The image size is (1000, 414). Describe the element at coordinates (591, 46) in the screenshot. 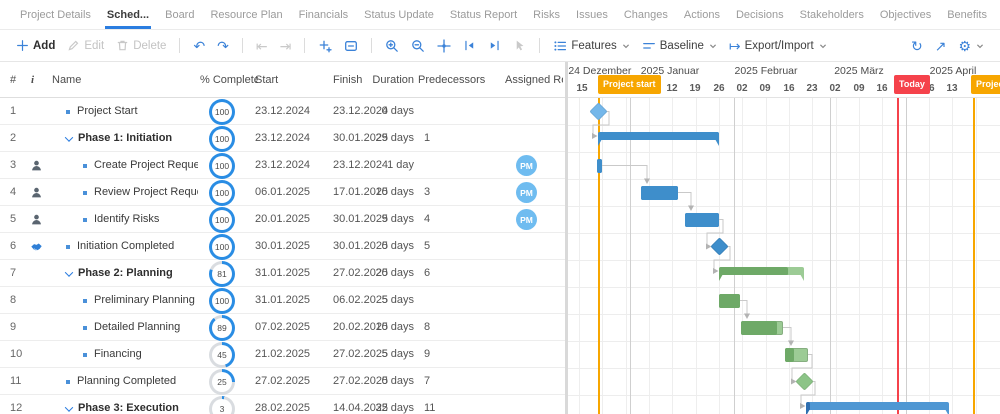

I see `features-menu: Features` at that location.